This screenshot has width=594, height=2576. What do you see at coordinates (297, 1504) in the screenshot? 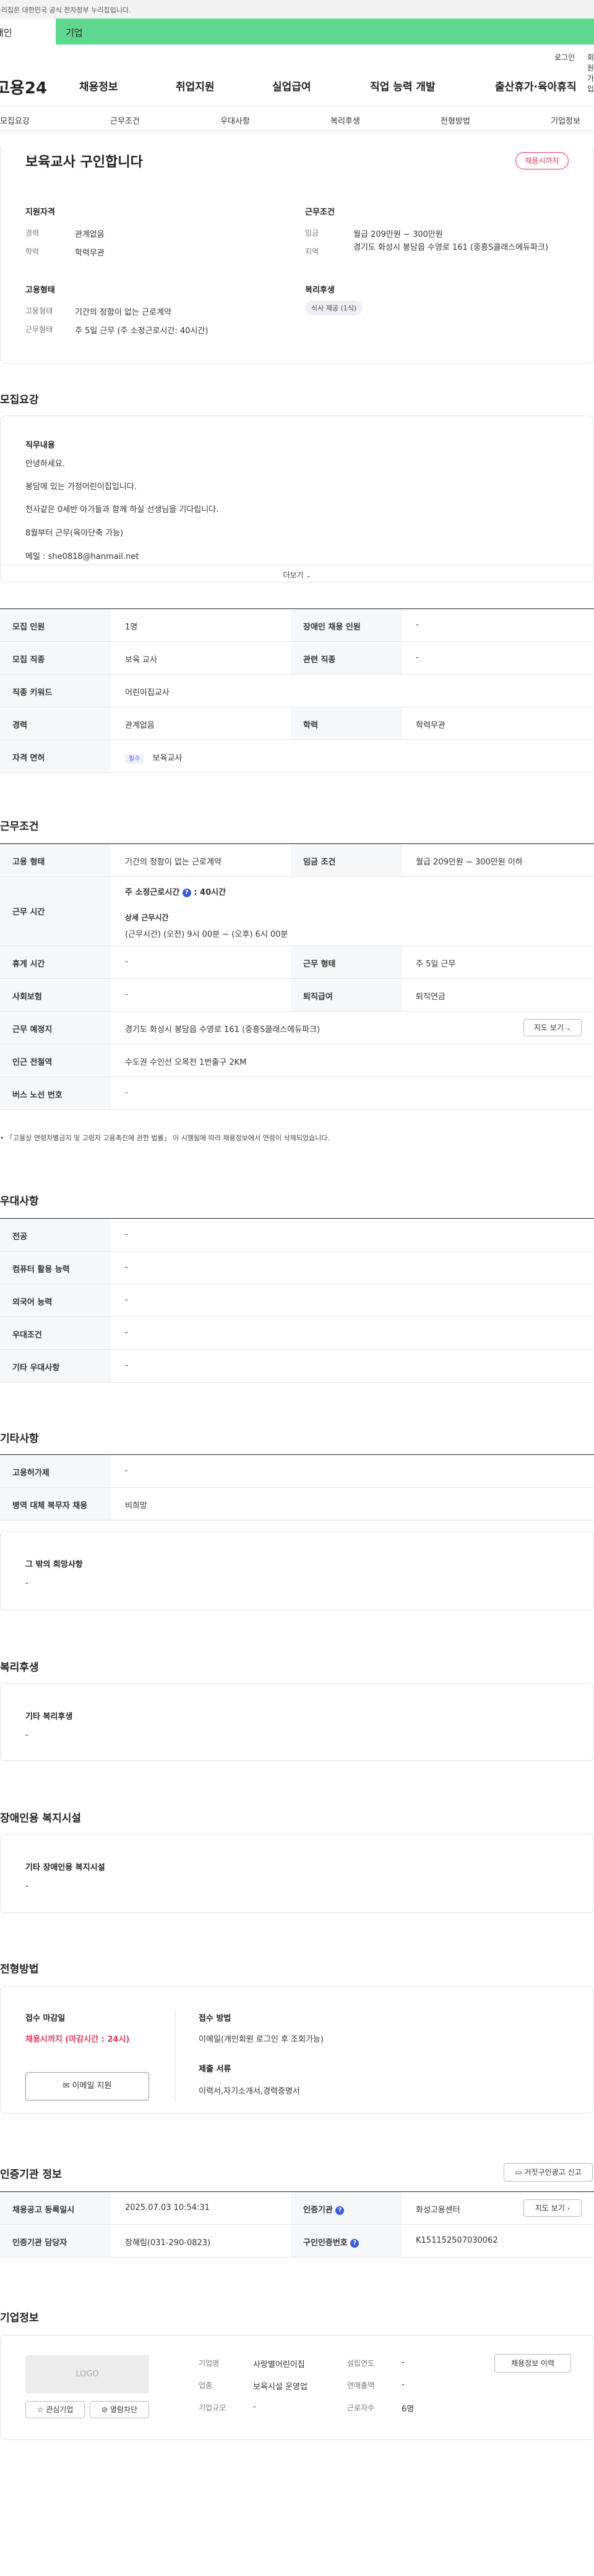
I see `table-row: 병역 대체 복무자 채용 비희망` at bounding box center [297, 1504].